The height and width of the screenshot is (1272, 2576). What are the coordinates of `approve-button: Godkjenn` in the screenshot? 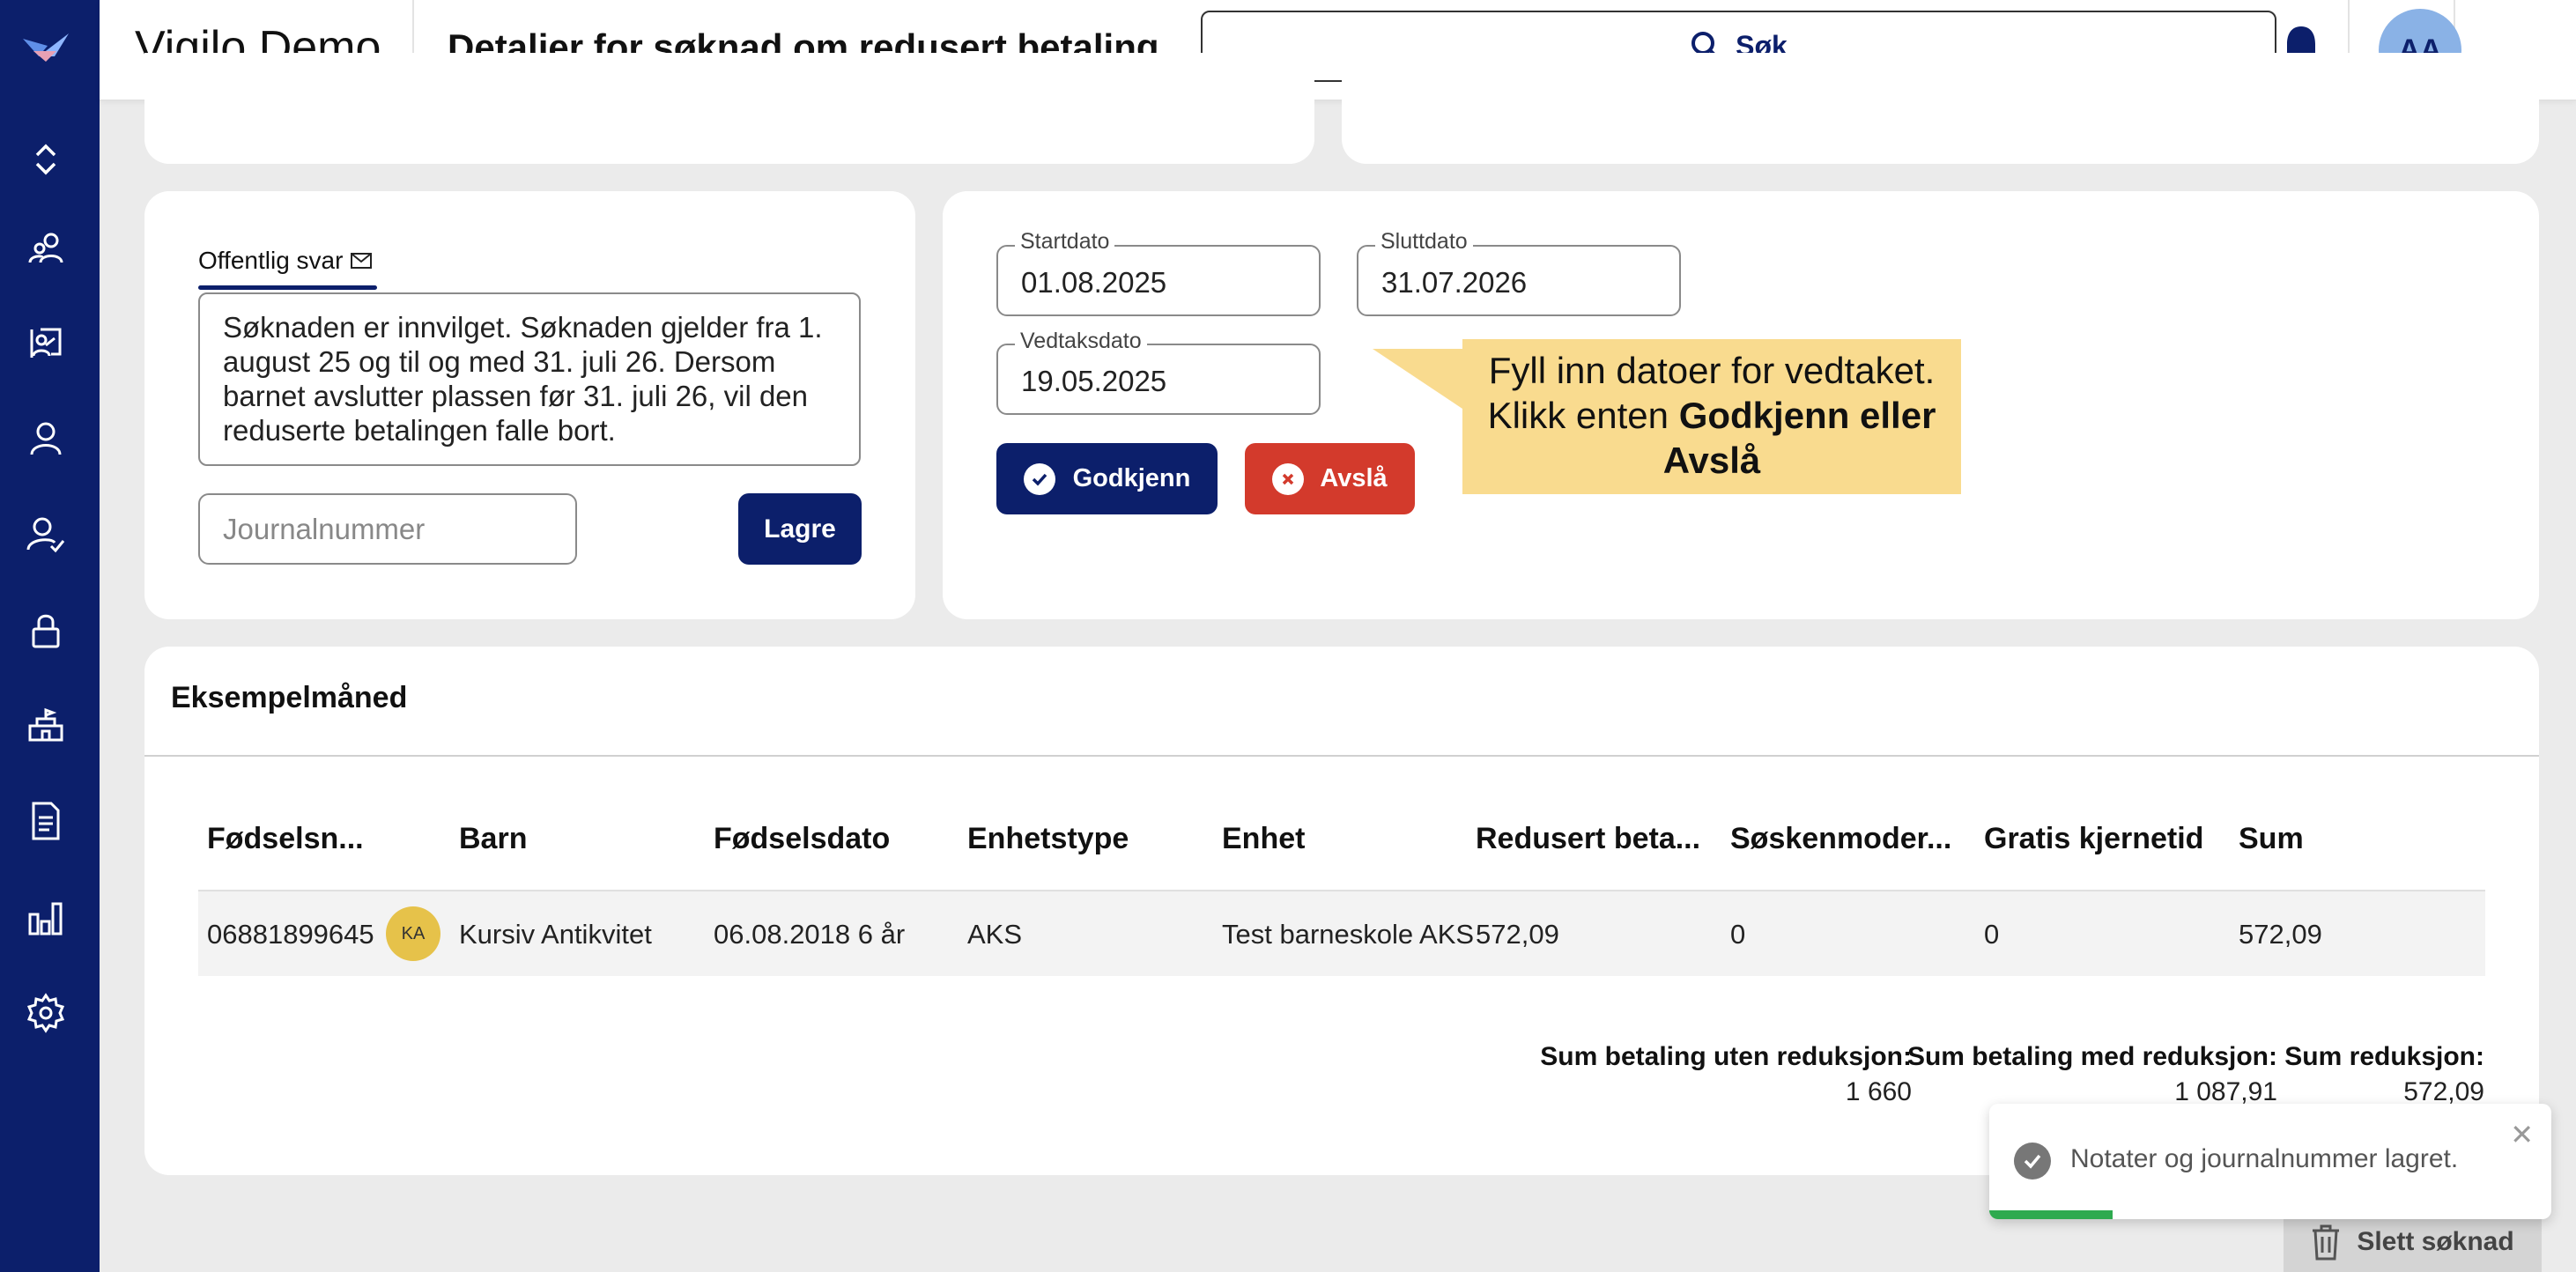 It's located at (1107, 479).